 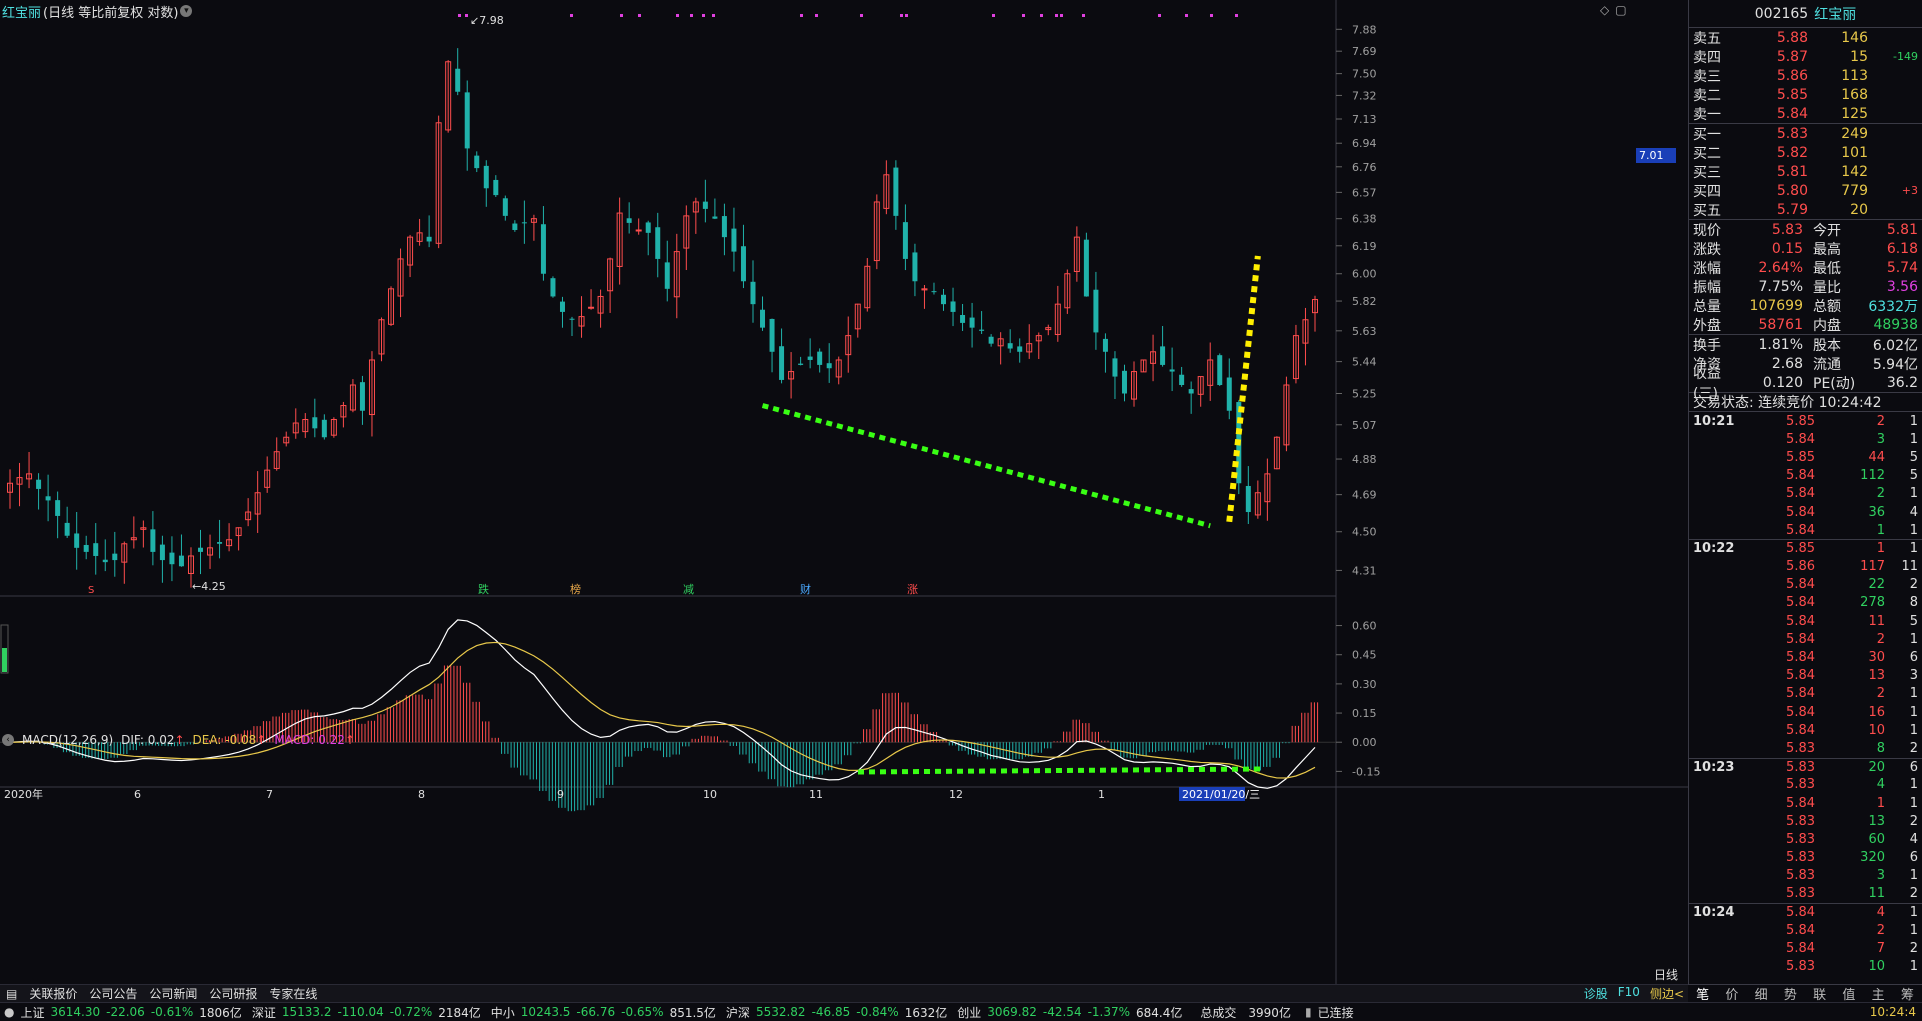 What do you see at coordinates (11, 994) in the screenshot?
I see `menu-icon: ▤` at bounding box center [11, 994].